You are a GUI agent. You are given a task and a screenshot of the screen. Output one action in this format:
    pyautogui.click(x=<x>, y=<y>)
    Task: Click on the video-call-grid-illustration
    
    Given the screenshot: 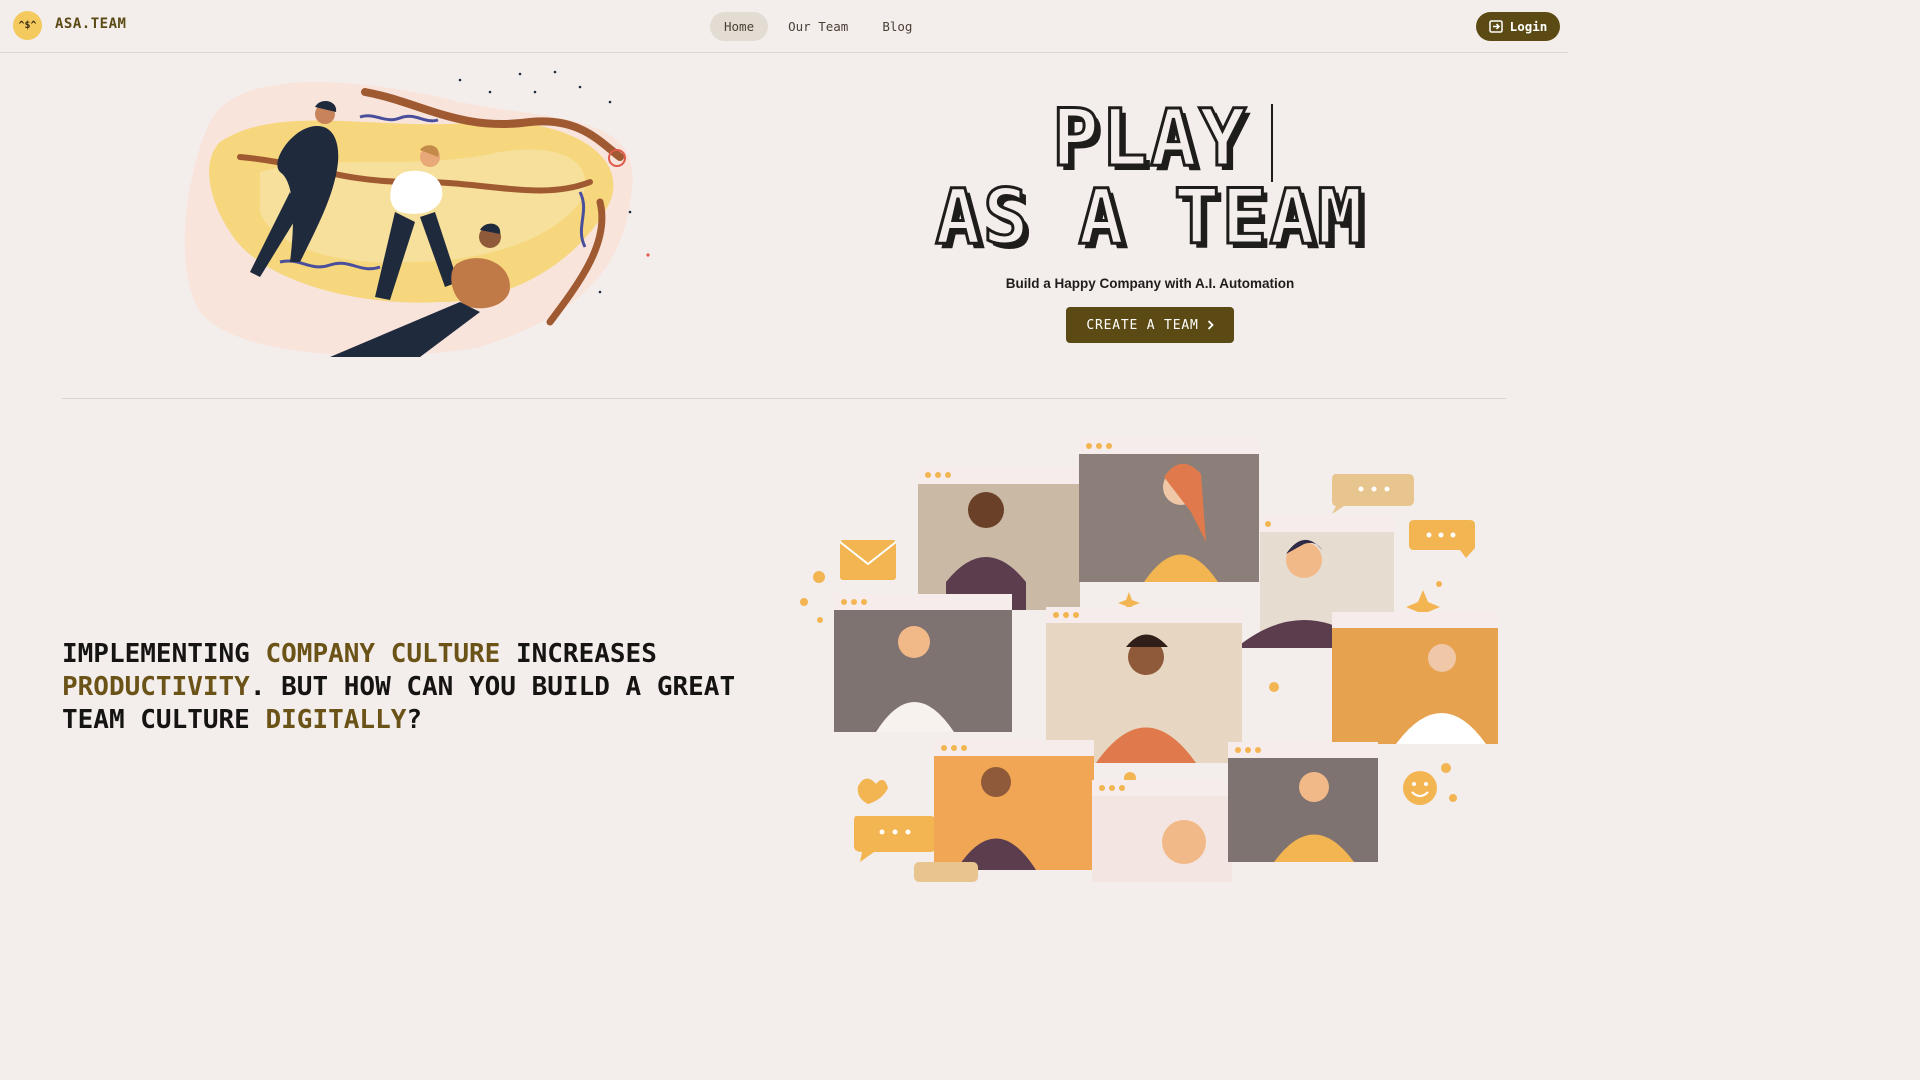 What is the action you would take?
    pyautogui.click(x=1149, y=660)
    